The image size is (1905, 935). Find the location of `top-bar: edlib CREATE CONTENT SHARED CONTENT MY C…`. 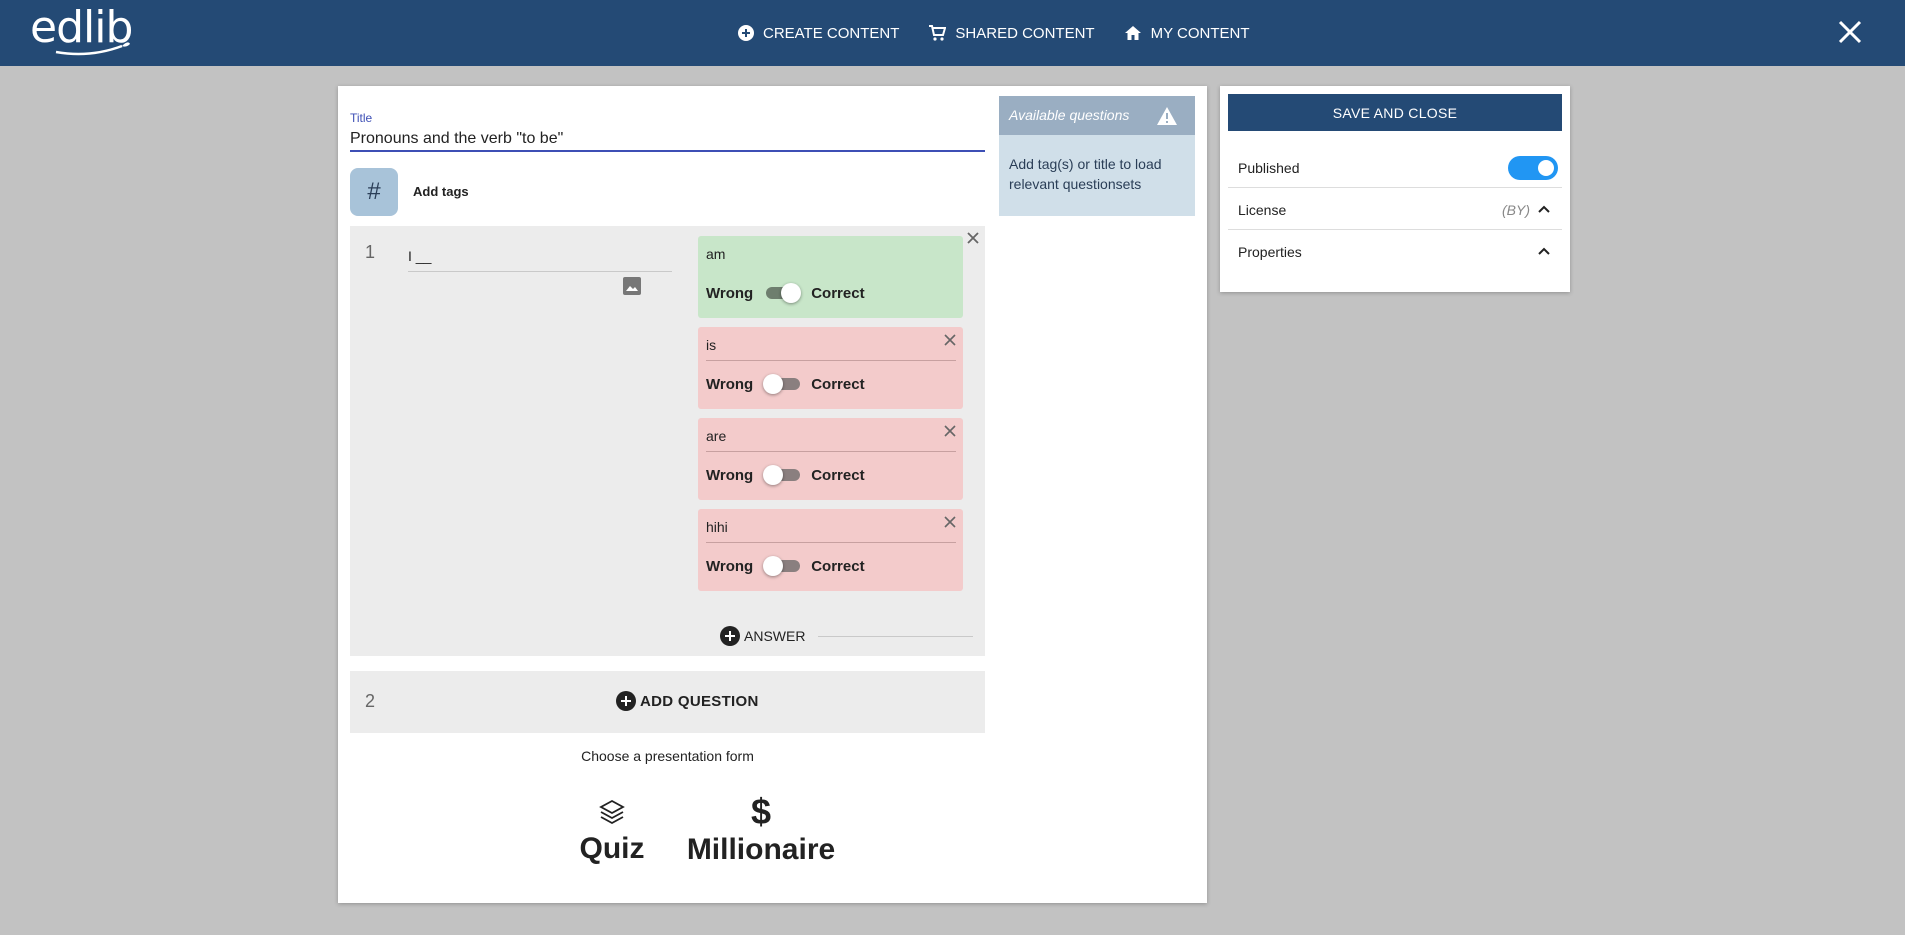

top-bar: edlib CREATE CONTENT SHARED CONTENT MY C… is located at coordinates (952, 33).